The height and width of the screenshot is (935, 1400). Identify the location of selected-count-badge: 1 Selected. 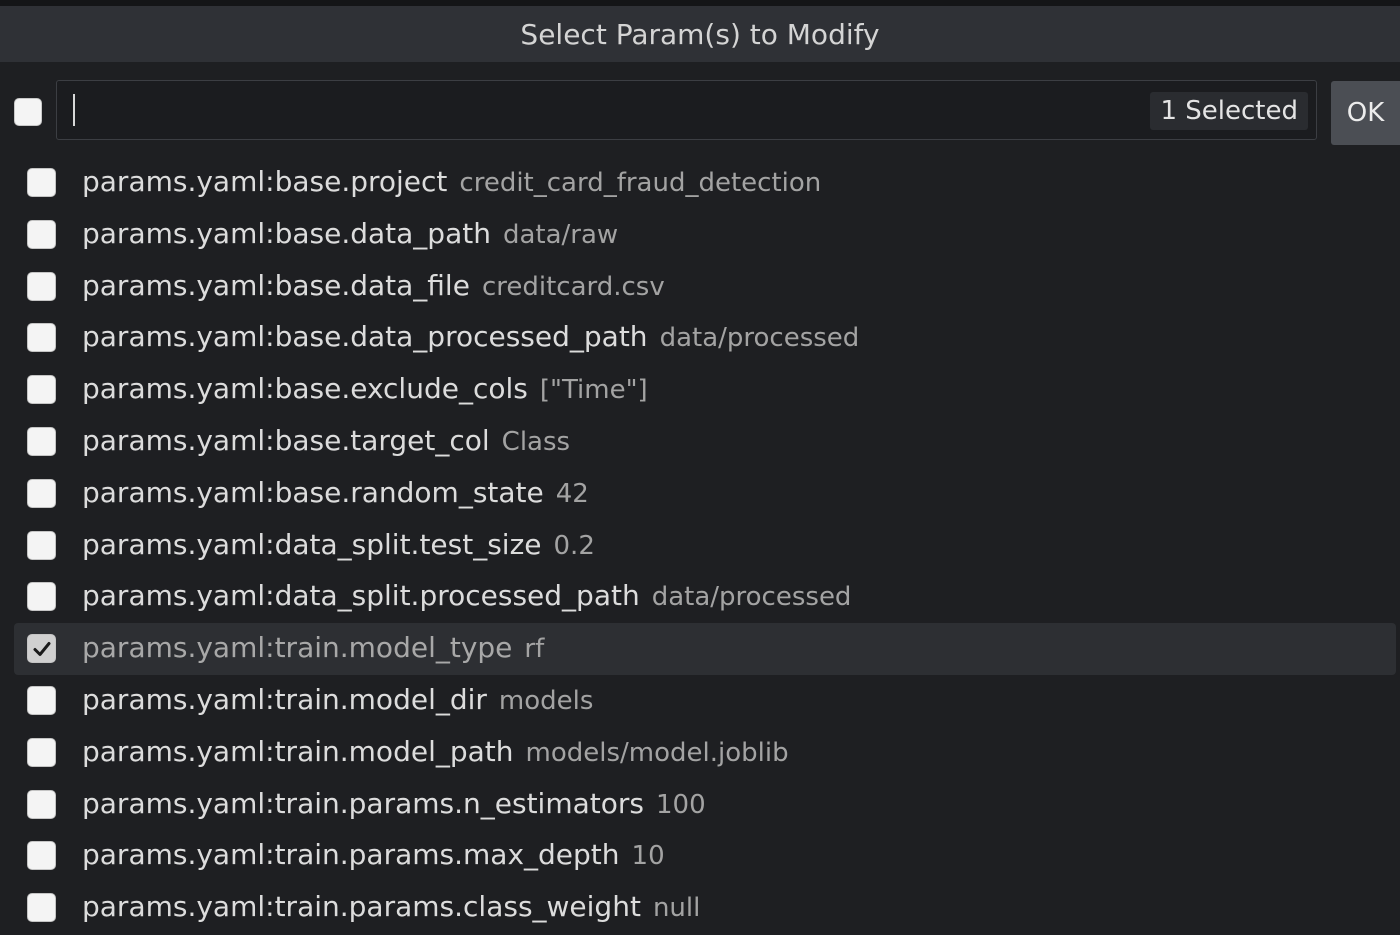
(1229, 111).